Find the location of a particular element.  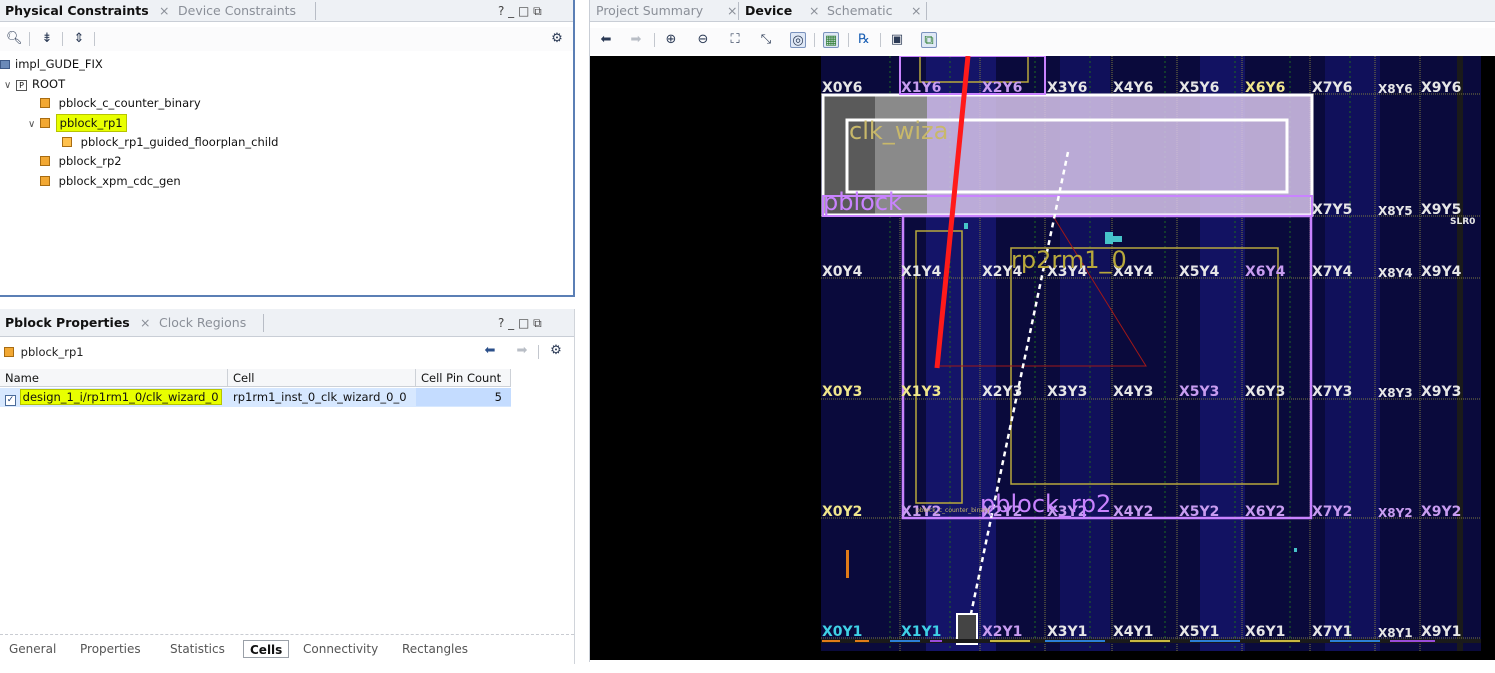

tab-schematic: Schematic is located at coordinates (860, 11).